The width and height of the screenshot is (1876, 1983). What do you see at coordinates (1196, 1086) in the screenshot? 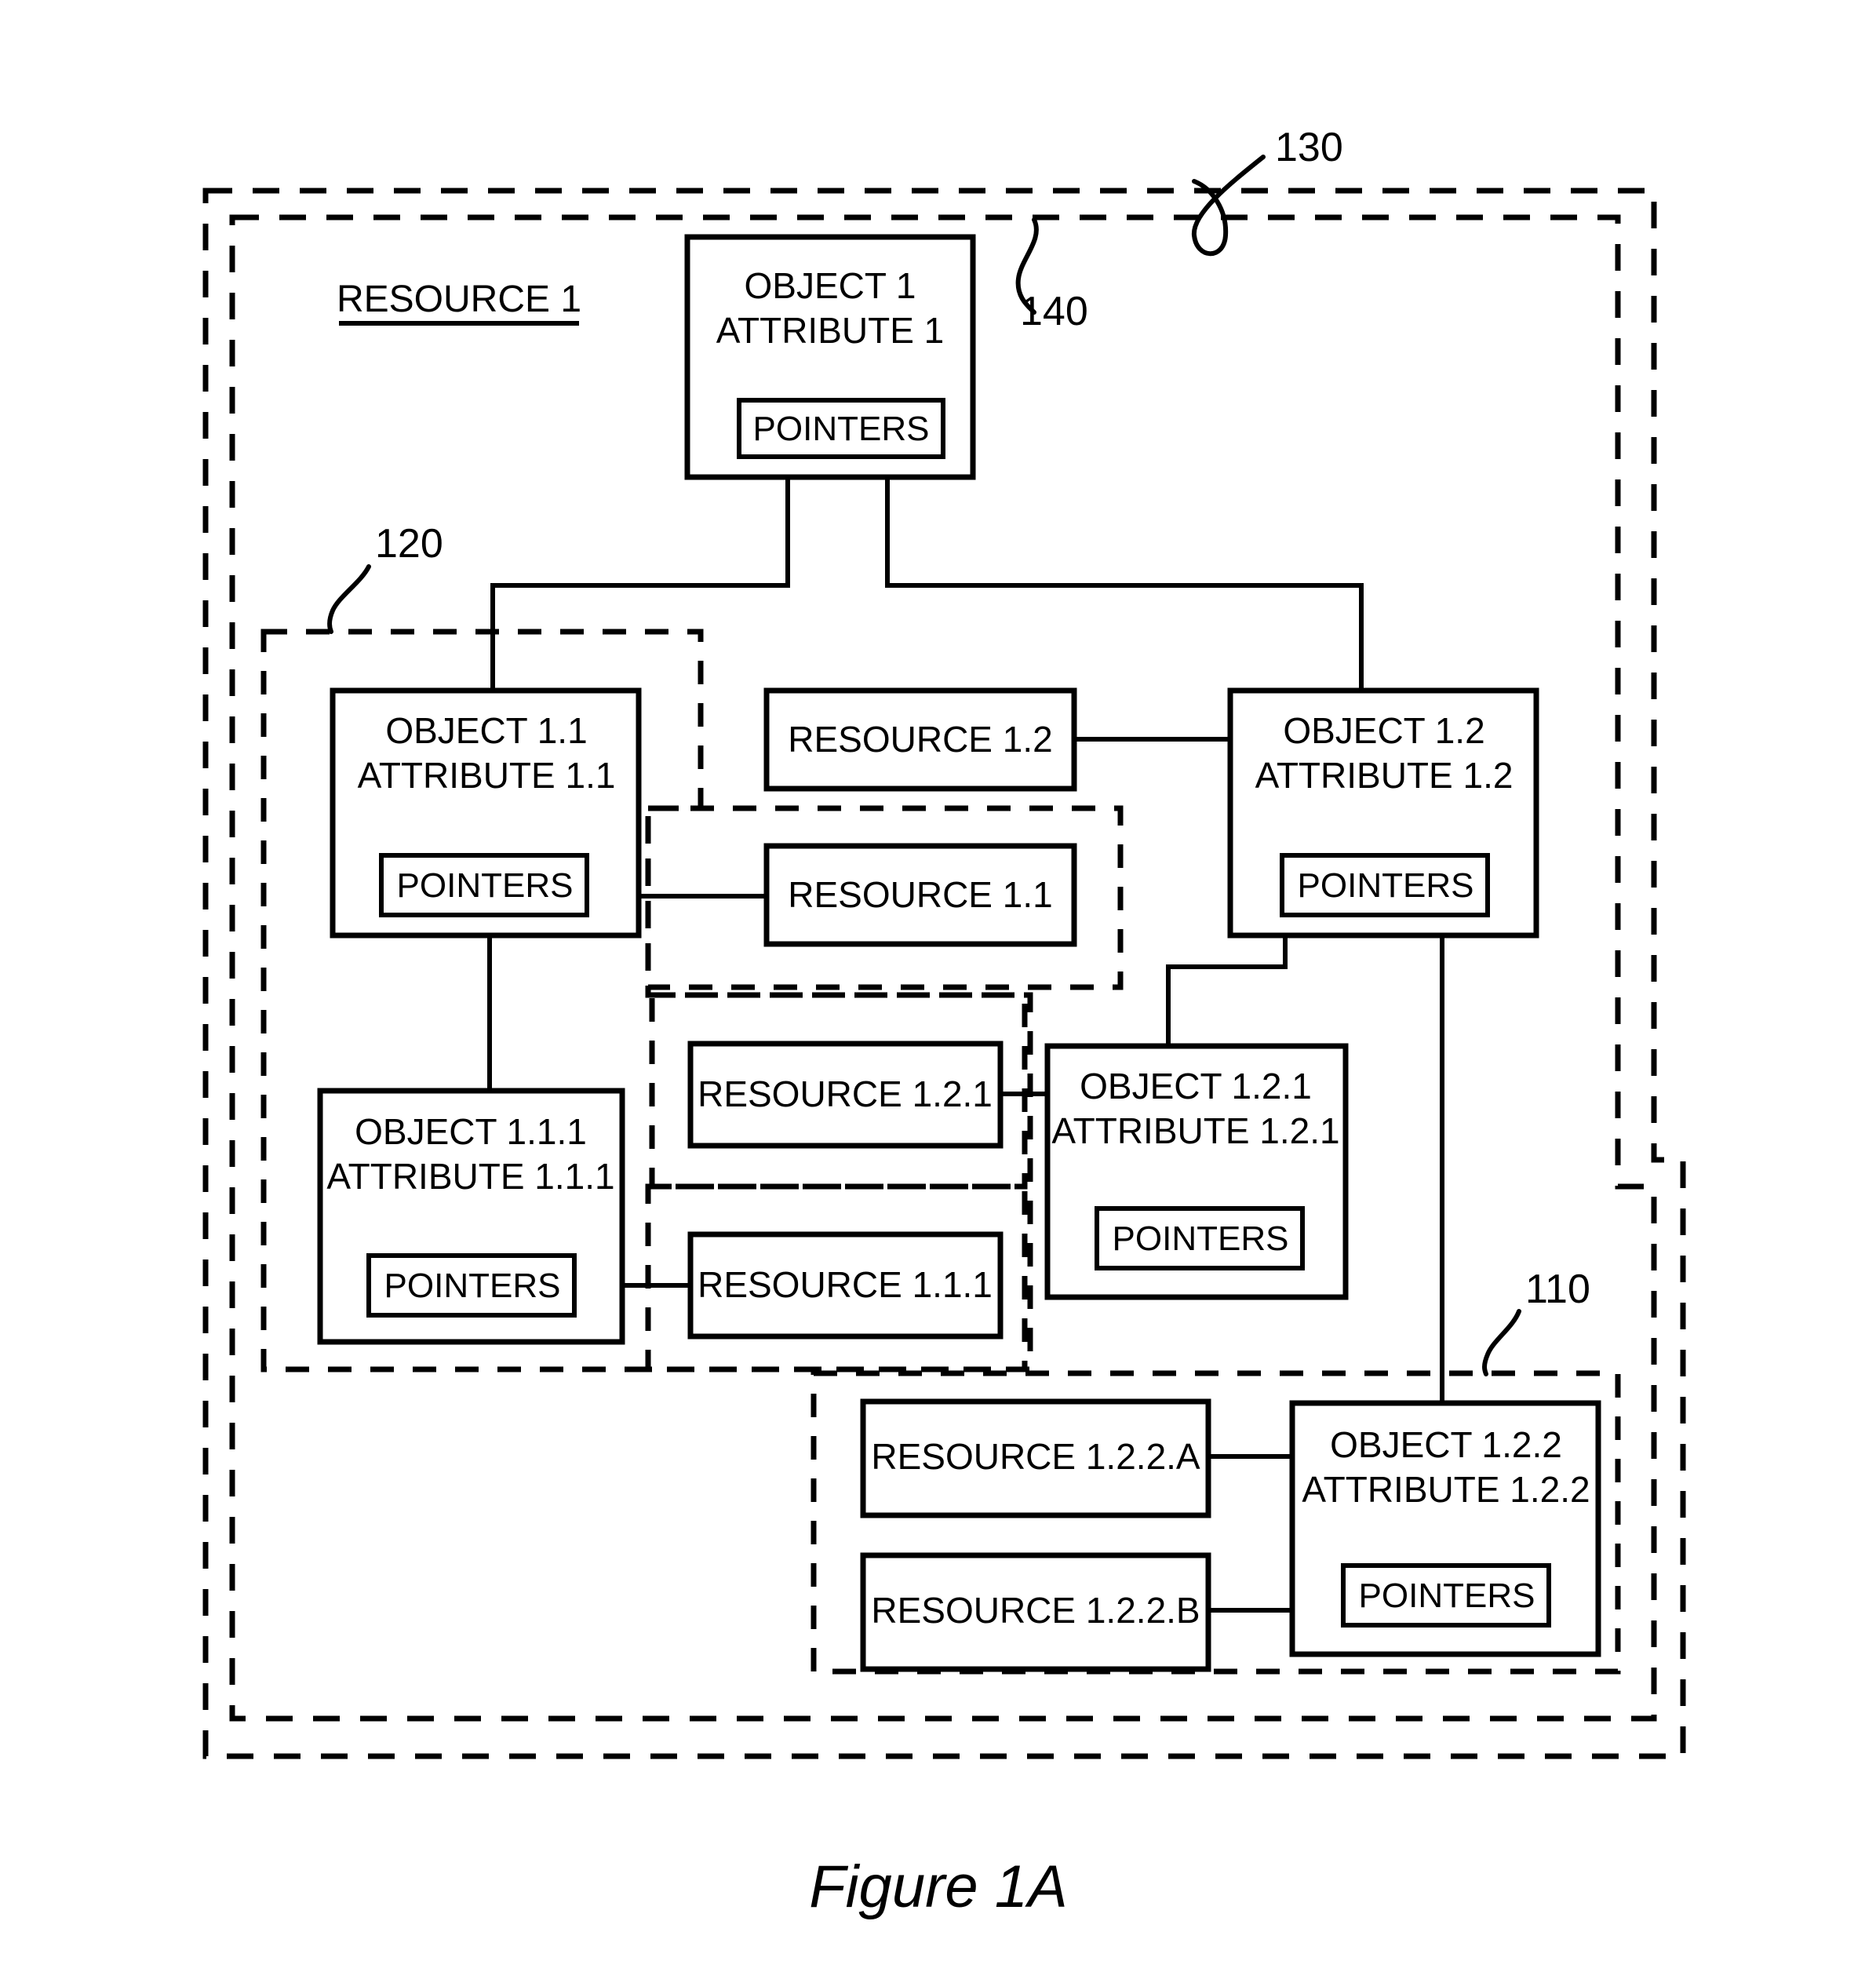
I see `object-1-2-1-name: OBJECT 1.2.1` at bounding box center [1196, 1086].